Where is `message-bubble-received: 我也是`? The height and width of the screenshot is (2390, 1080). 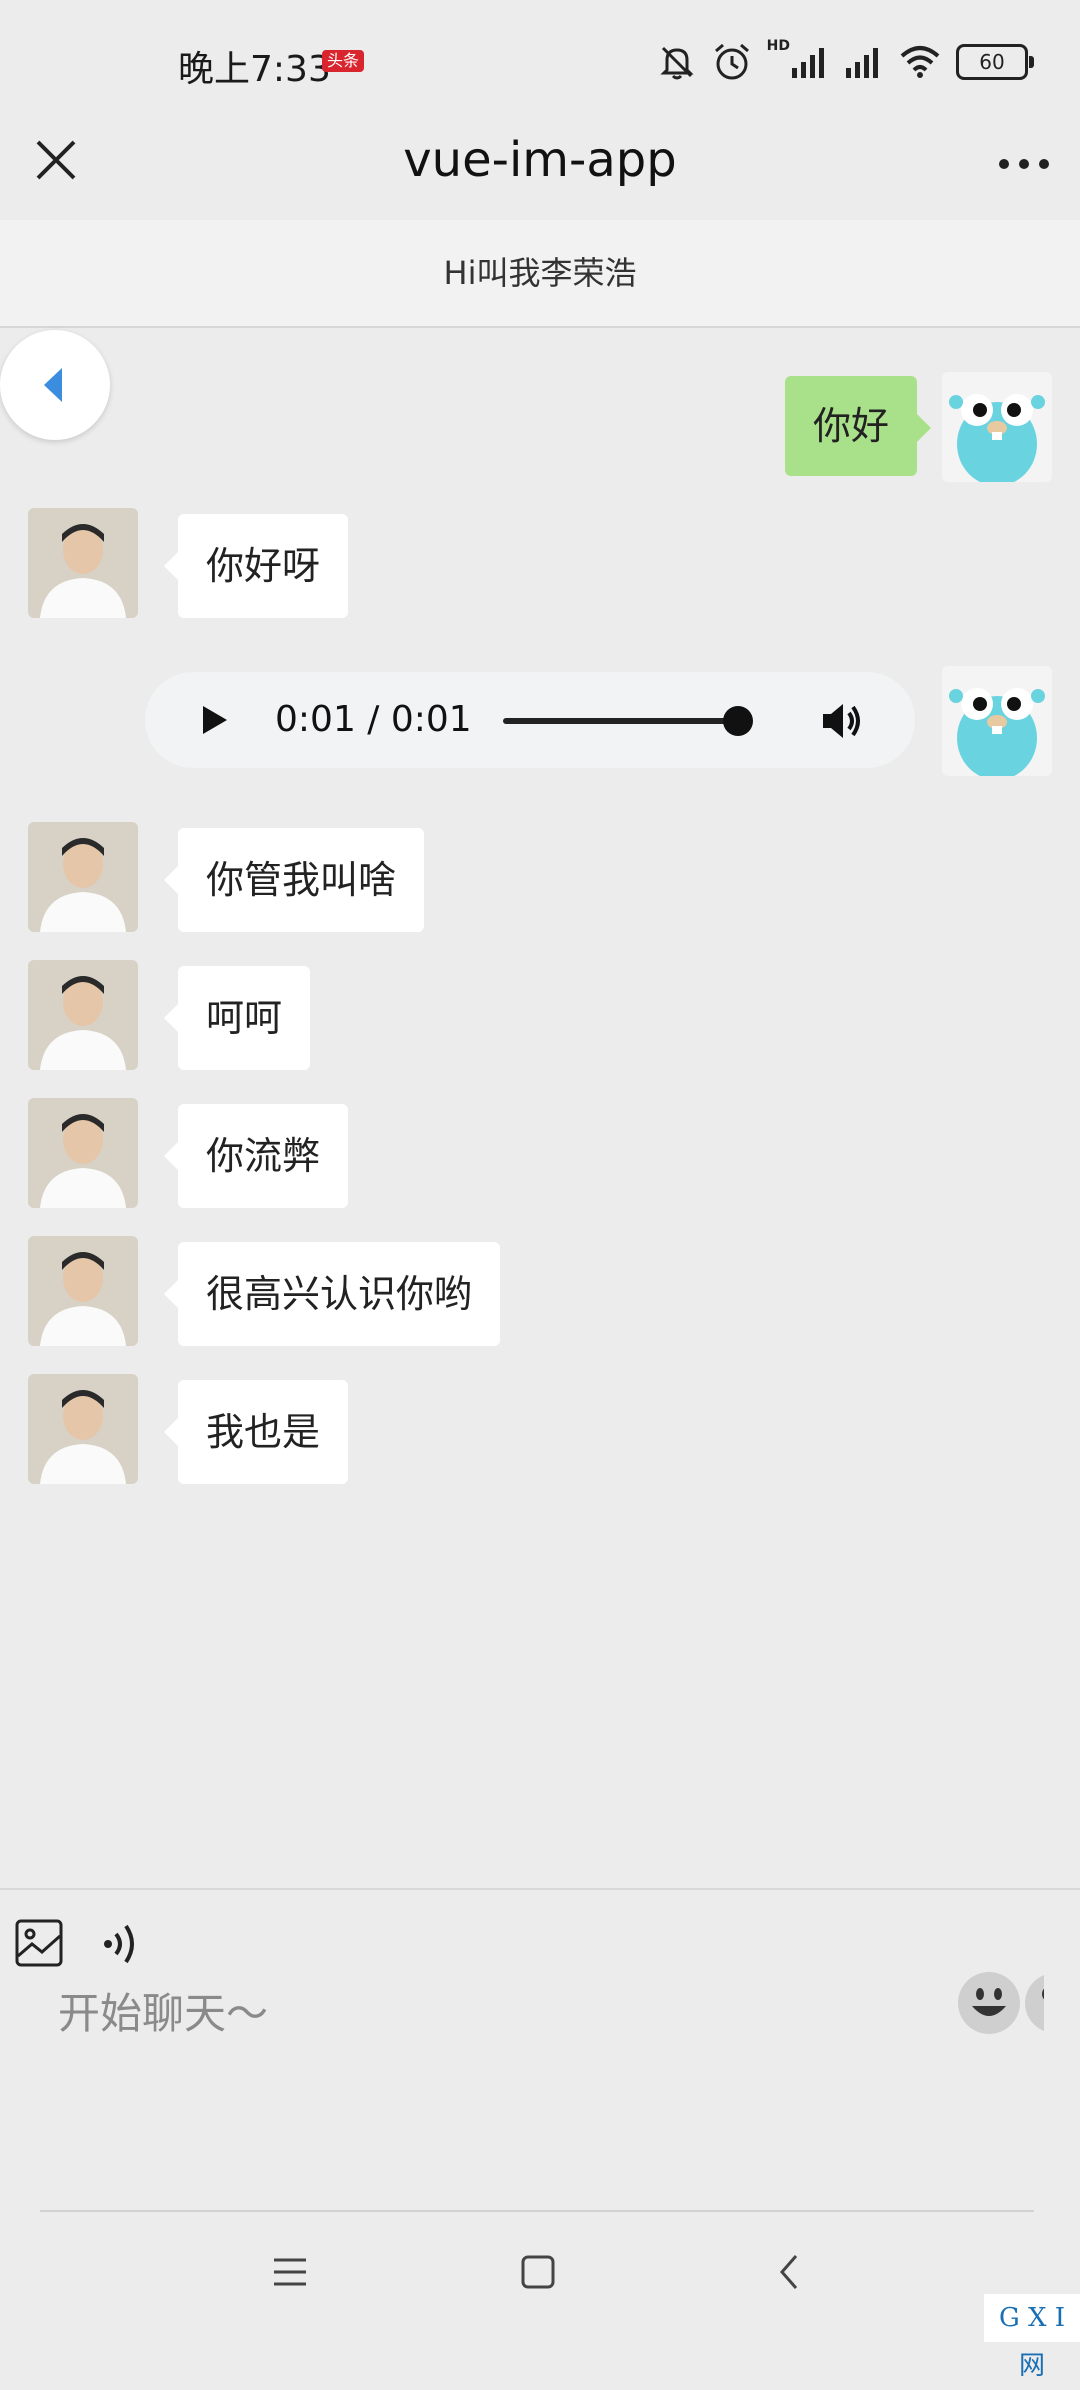 message-bubble-received: 我也是 is located at coordinates (256, 1432).